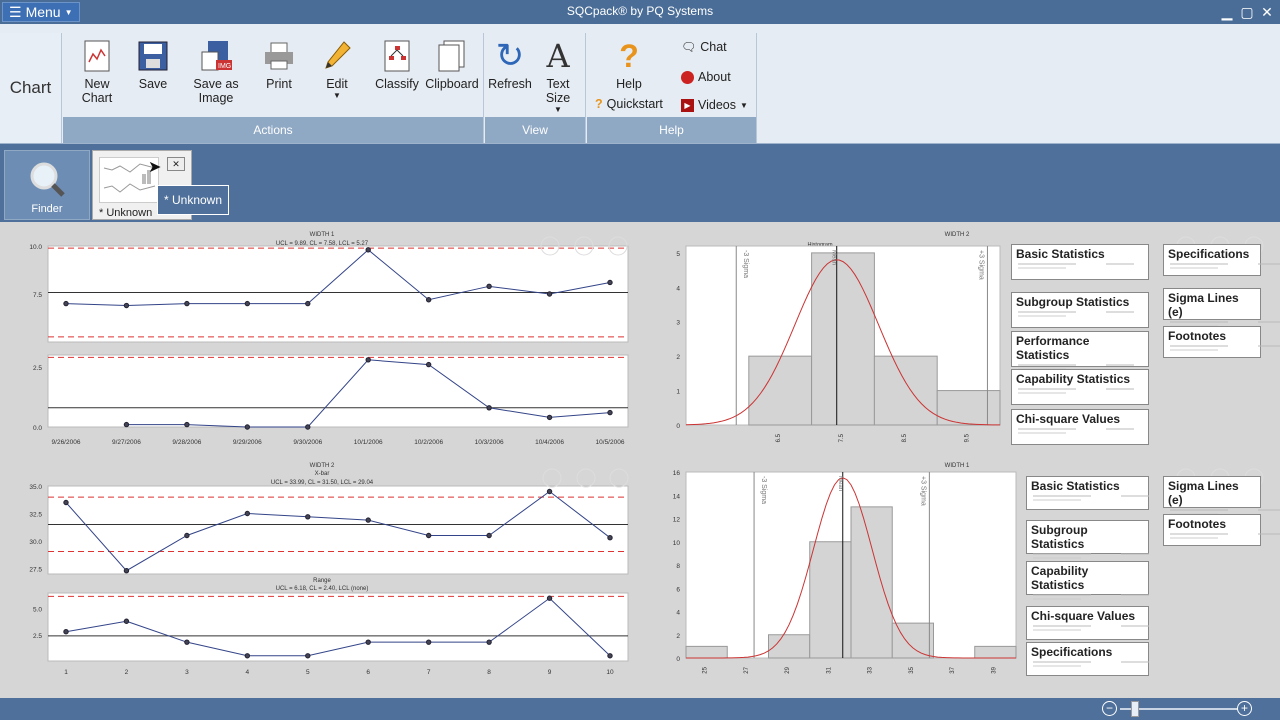  Describe the element at coordinates (35, 542) in the screenshot. I see `y-tick-label: 30.0` at that location.